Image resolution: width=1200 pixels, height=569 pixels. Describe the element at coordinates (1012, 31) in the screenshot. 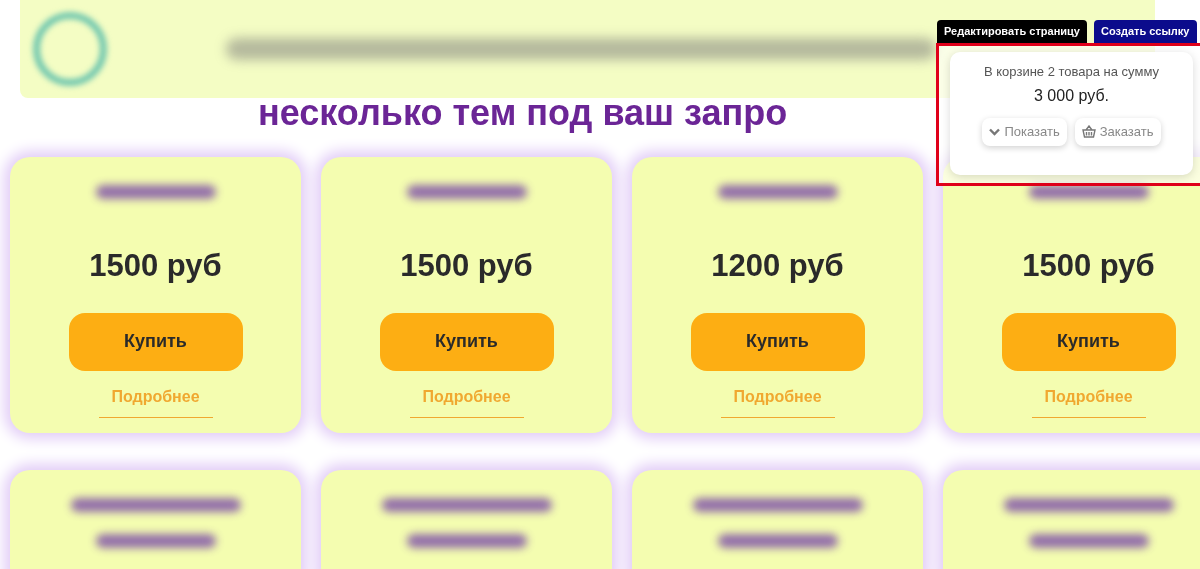

I see `toolbar-button: Редактировать страницу` at that location.